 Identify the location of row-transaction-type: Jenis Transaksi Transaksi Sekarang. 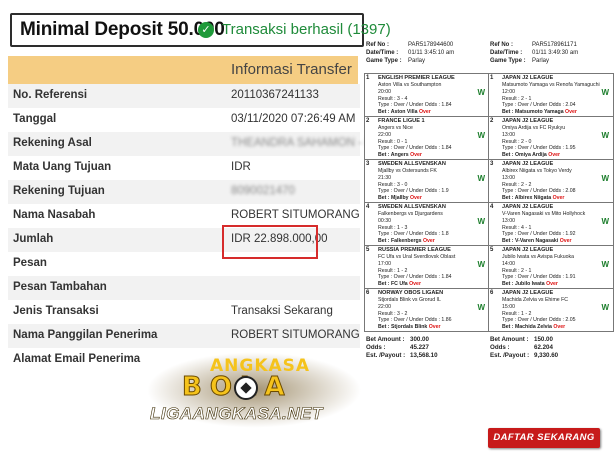
(184, 312).